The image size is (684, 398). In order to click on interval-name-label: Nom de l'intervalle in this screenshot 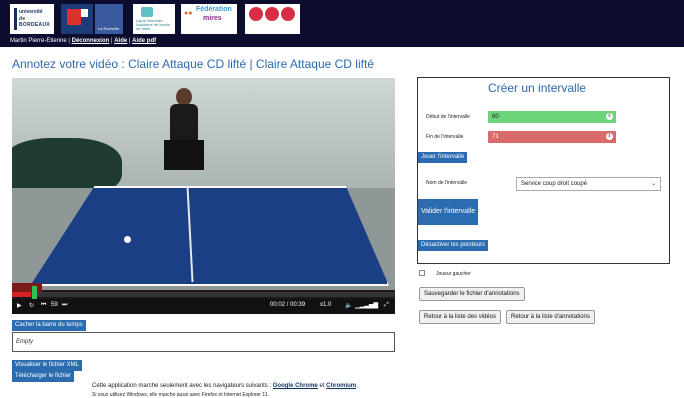, I will do `click(446, 183)`.